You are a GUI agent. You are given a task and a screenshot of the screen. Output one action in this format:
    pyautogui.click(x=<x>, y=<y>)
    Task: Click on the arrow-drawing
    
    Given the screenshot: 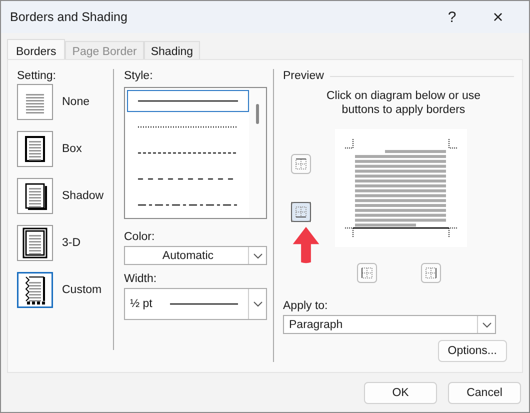 What is the action you would take?
    pyautogui.click(x=306, y=245)
    